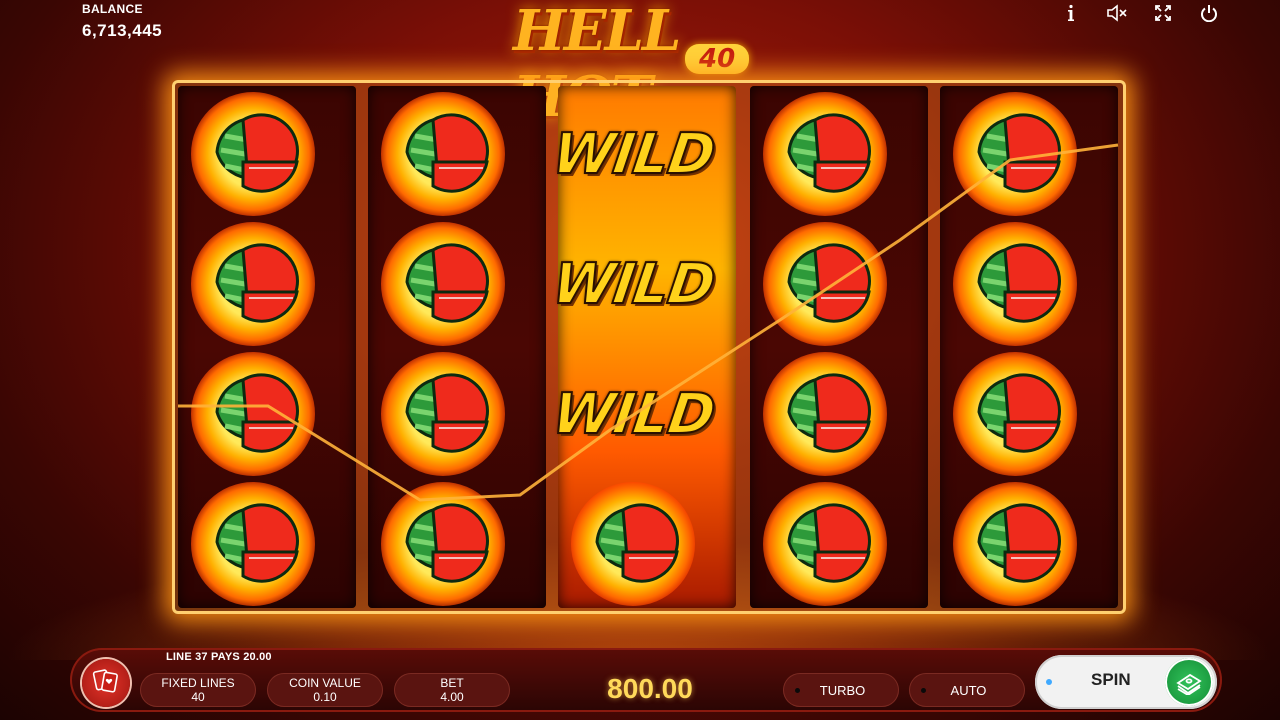 The height and width of the screenshot is (720, 1280). I want to click on coin-value-label: COIN VALUE, so click(325, 683).